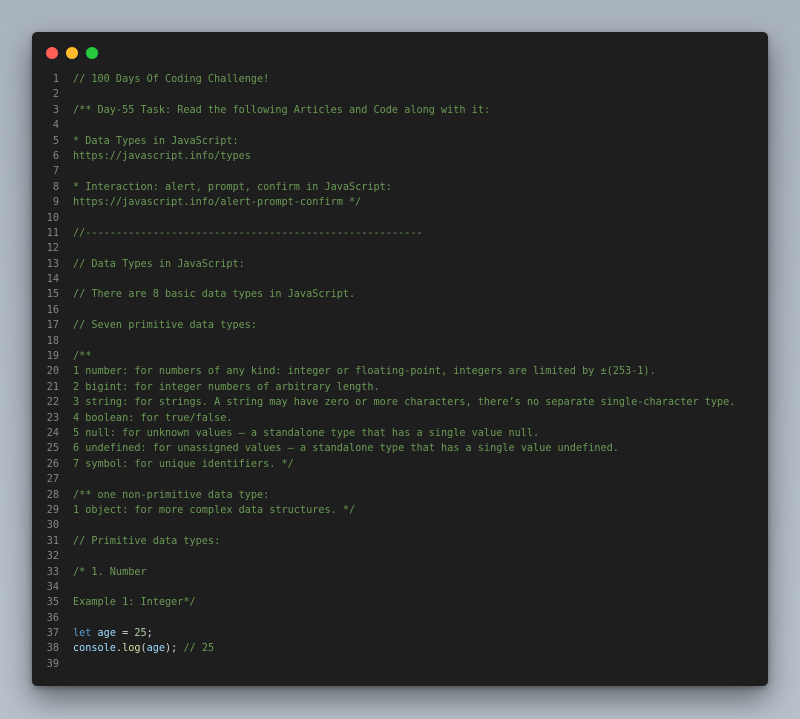 This screenshot has height=719, width=800. I want to click on code-token-comment: // 25, so click(199, 649).